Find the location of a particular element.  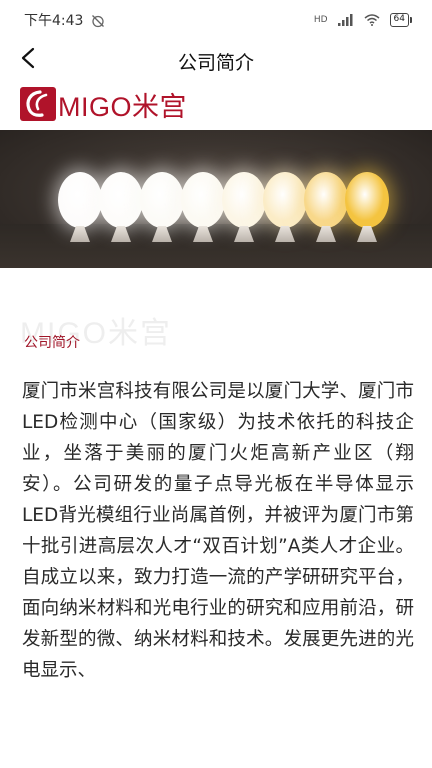

signal-icon is located at coordinates (345, 20).